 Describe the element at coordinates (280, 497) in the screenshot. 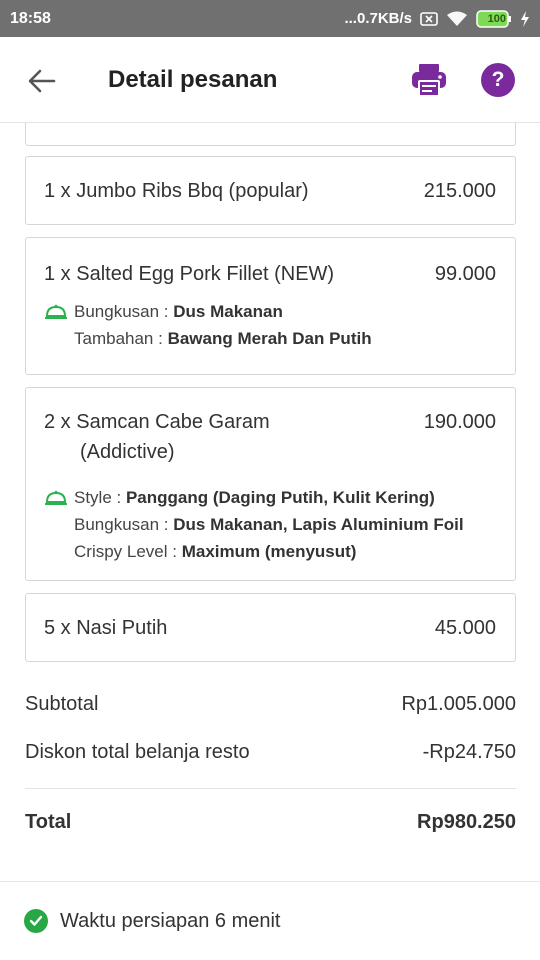

I see `option-value: Panggang (Daging Putih, Kulit Kering)` at that location.